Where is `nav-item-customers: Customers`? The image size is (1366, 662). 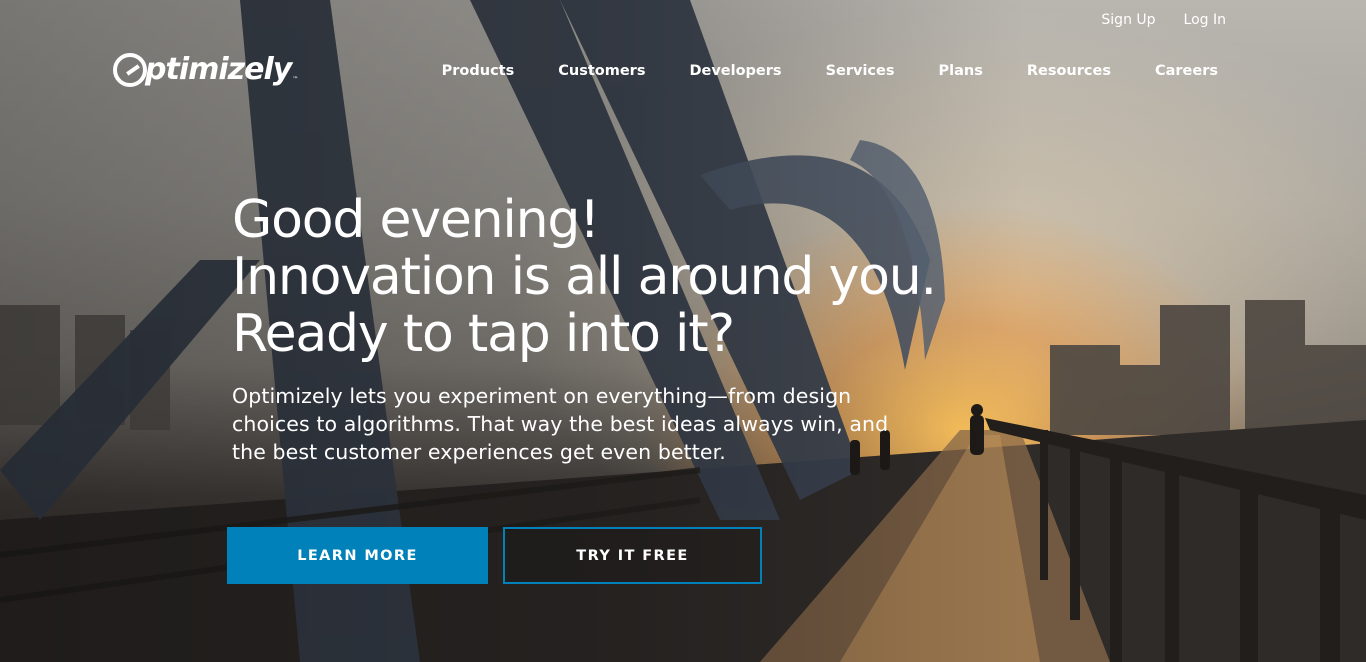
nav-item-customers: Customers is located at coordinates (601, 71).